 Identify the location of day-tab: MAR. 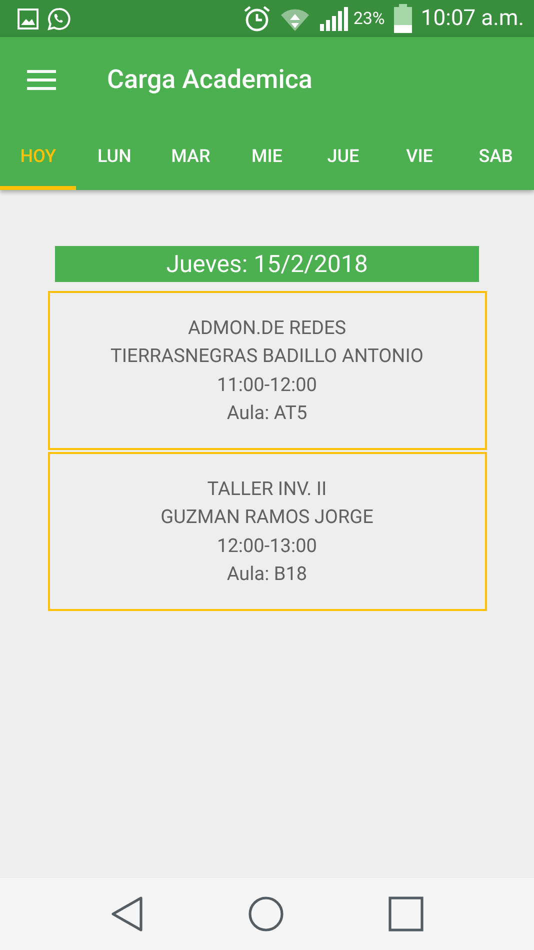
(190, 156).